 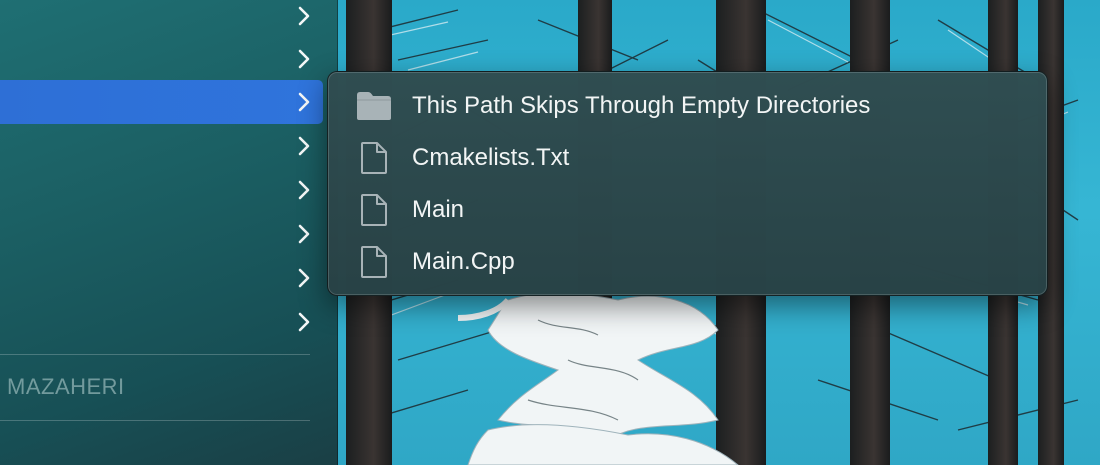 I want to click on menu-item-main: Main, so click(x=687, y=210).